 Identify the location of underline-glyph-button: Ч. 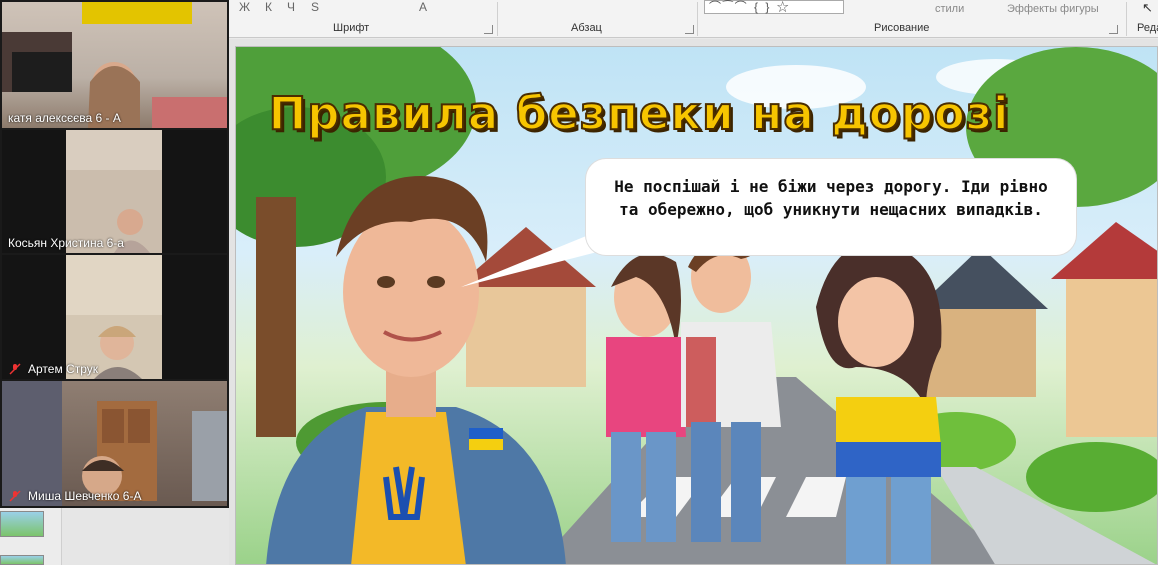
(291, 7).